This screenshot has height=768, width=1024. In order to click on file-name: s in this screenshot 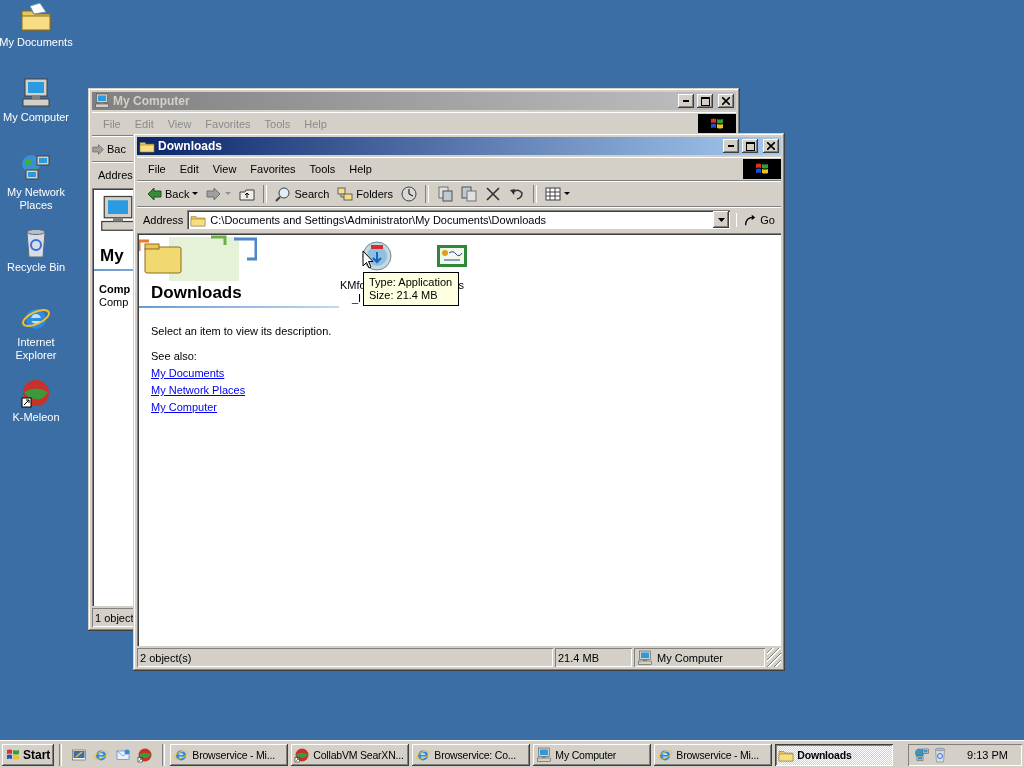, I will do `click(461, 285)`.